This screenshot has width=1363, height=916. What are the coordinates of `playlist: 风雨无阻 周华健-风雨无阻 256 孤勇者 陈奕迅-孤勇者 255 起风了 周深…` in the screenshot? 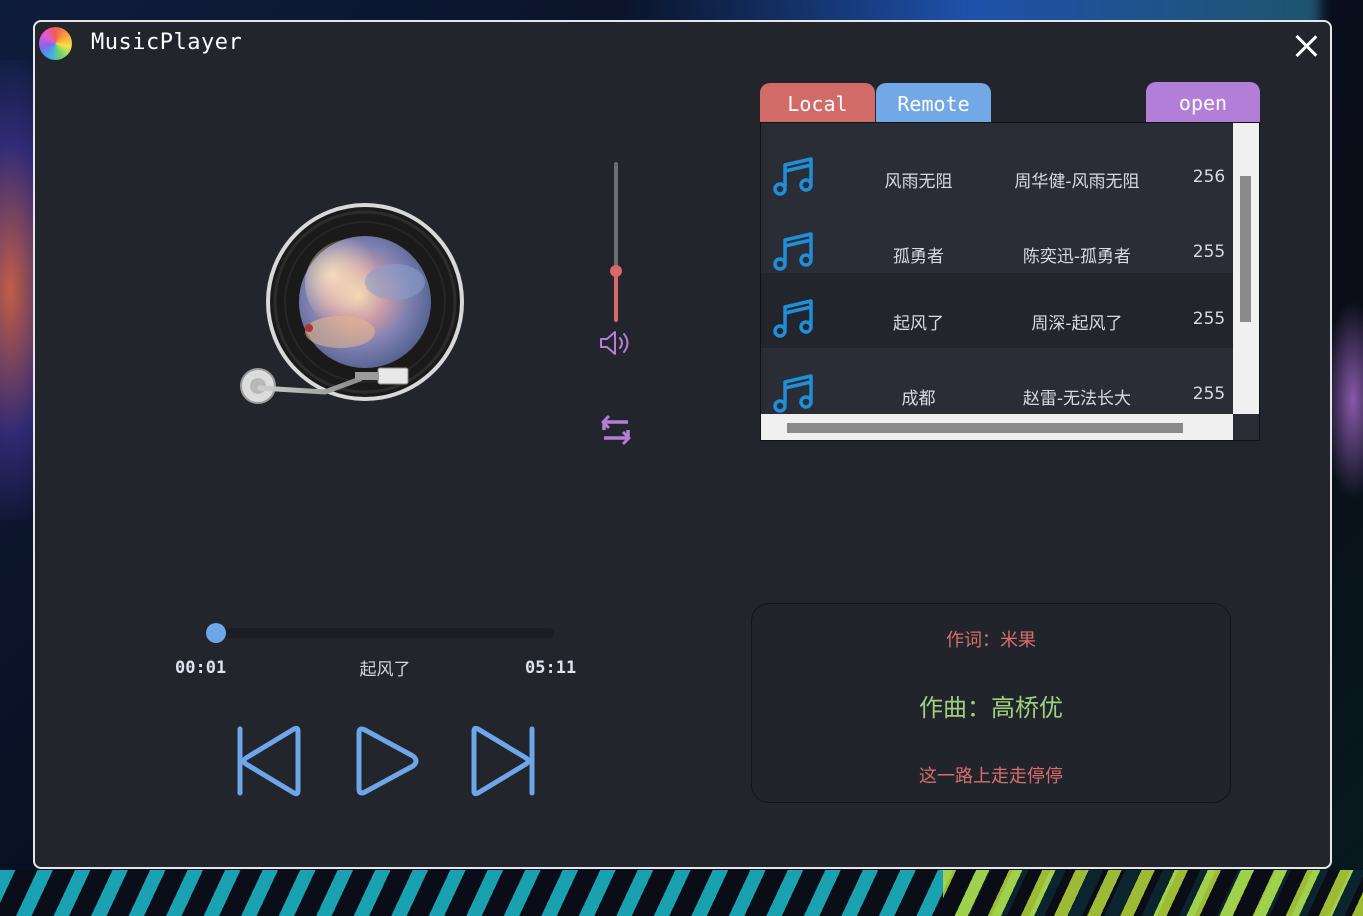 It's located at (1010, 281).